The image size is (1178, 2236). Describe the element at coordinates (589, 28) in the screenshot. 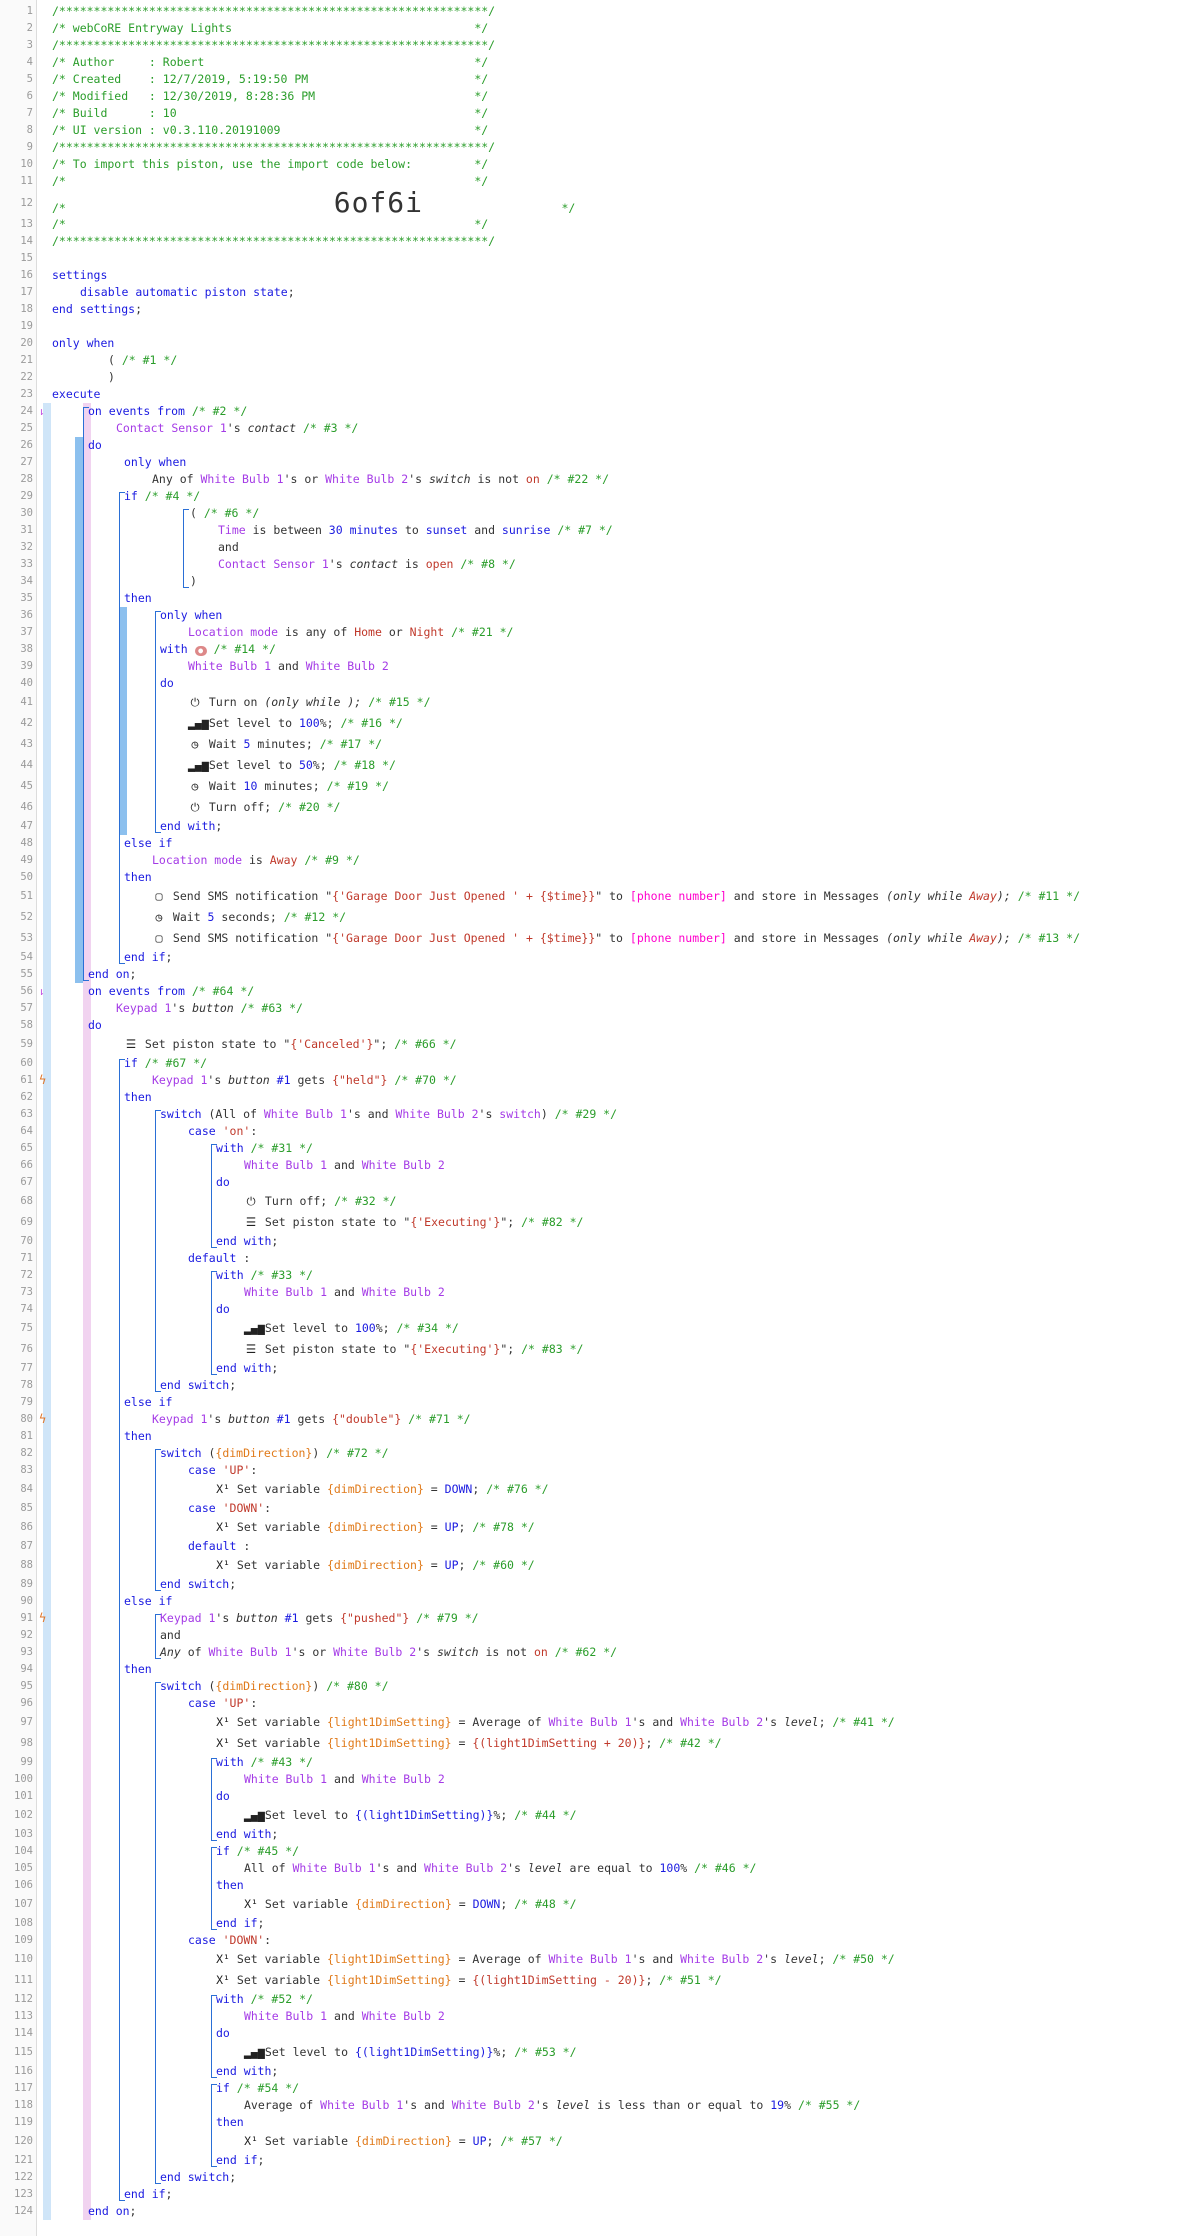

I see `code-line: 2 /* webCoRE Entryway Lights */` at that location.